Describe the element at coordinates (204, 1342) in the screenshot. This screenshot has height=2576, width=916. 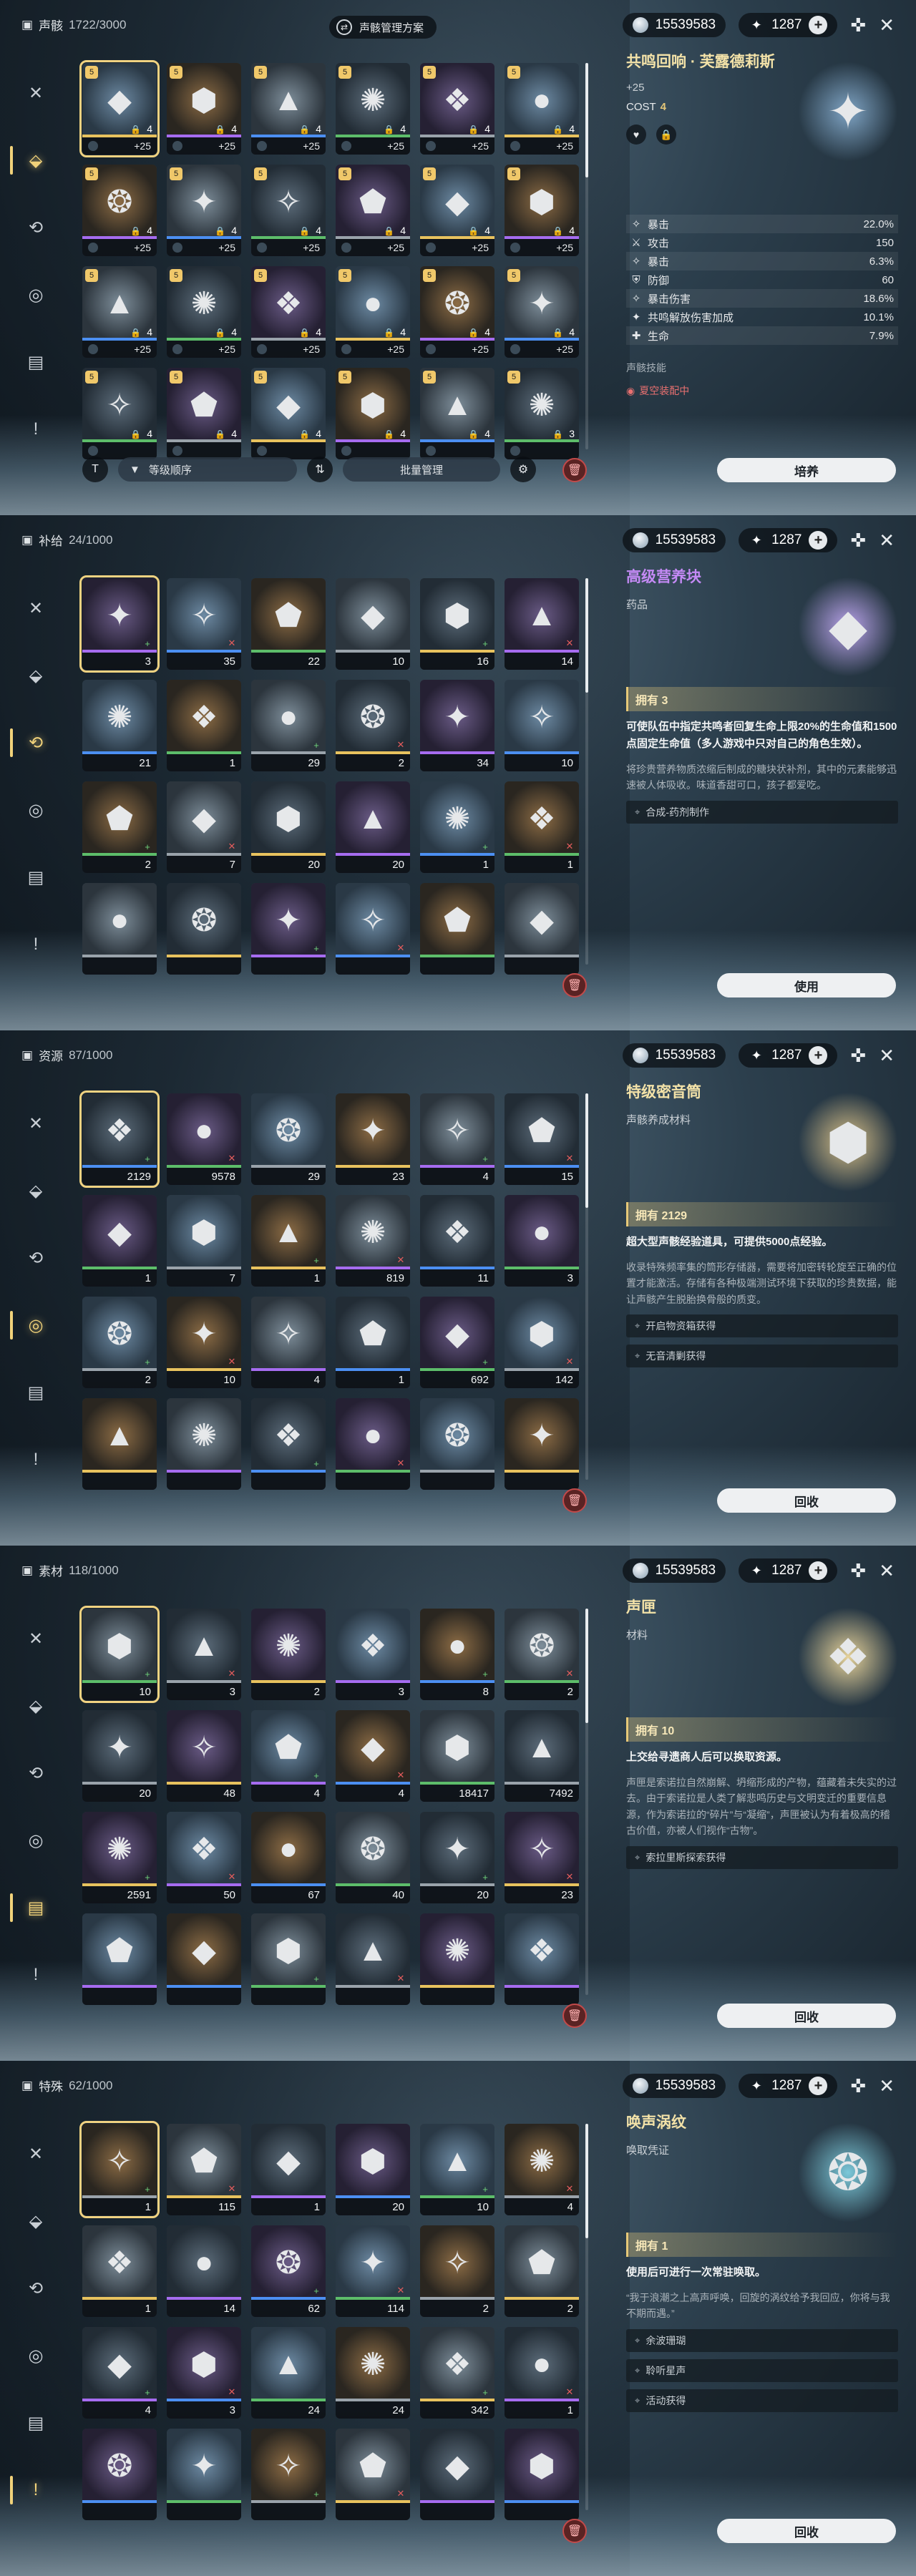
I see `item-slot: ✦ ✕ 10` at that location.